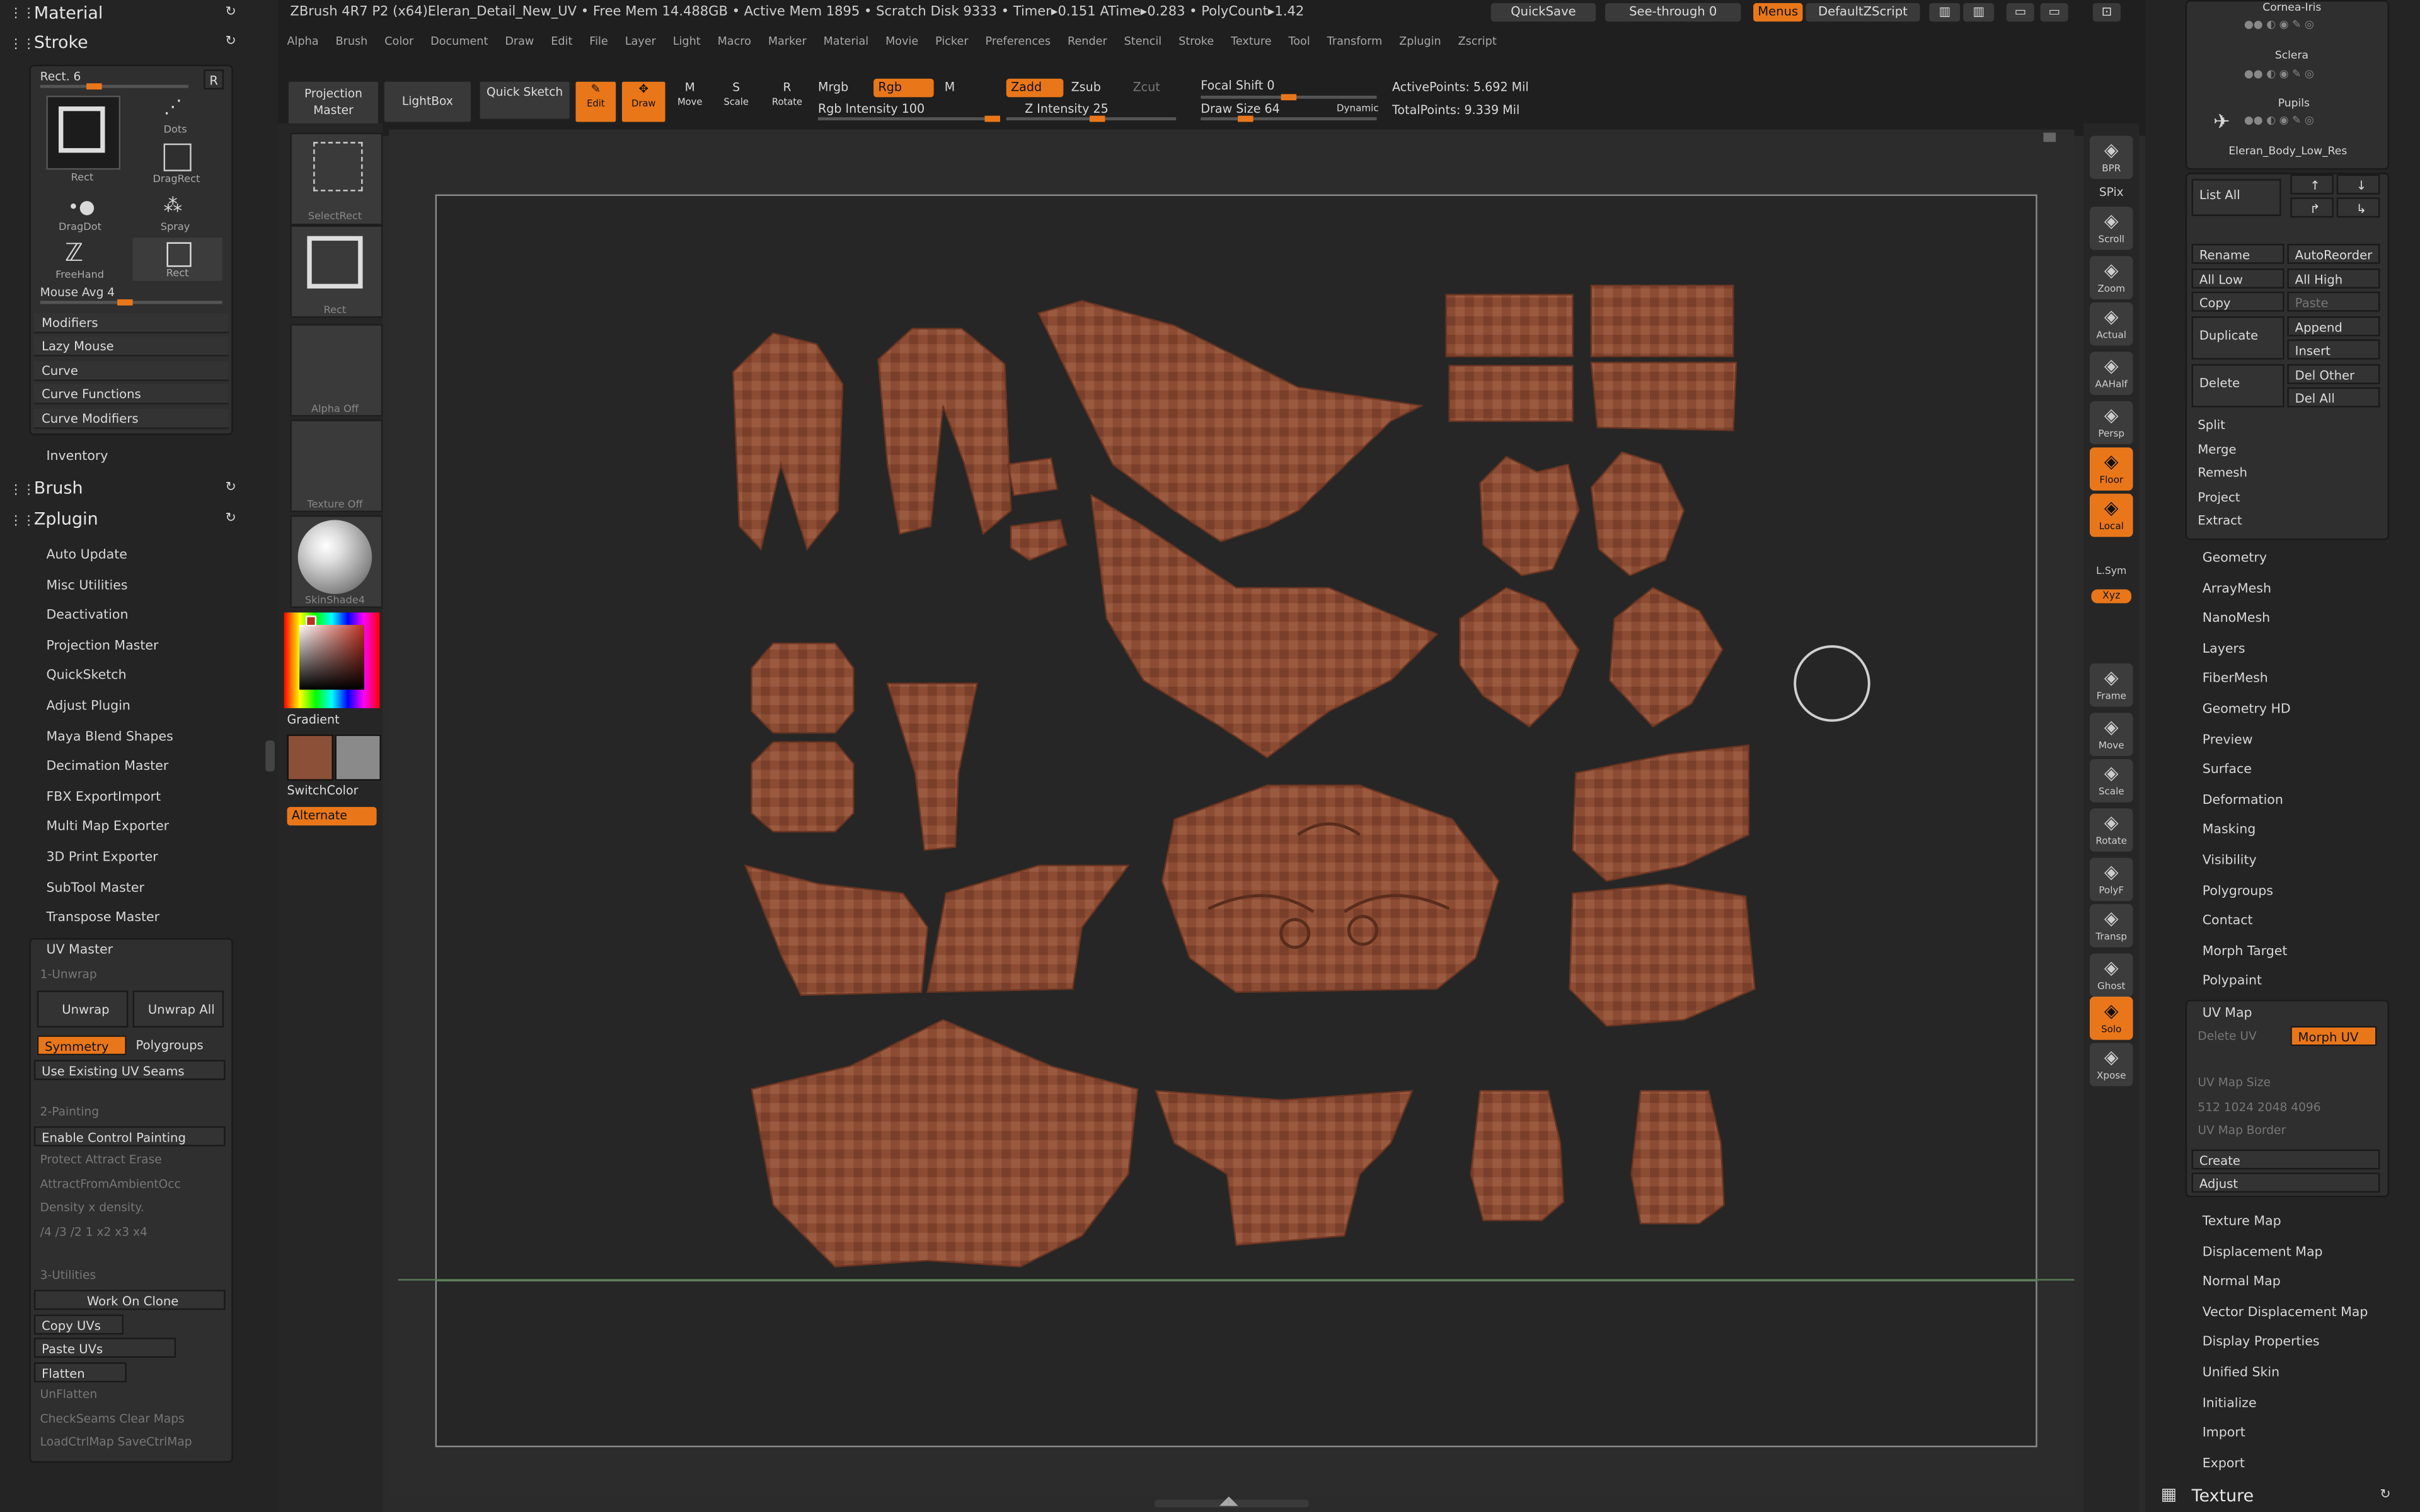  I want to click on plugin-2: Deactivation, so click(87, 614).